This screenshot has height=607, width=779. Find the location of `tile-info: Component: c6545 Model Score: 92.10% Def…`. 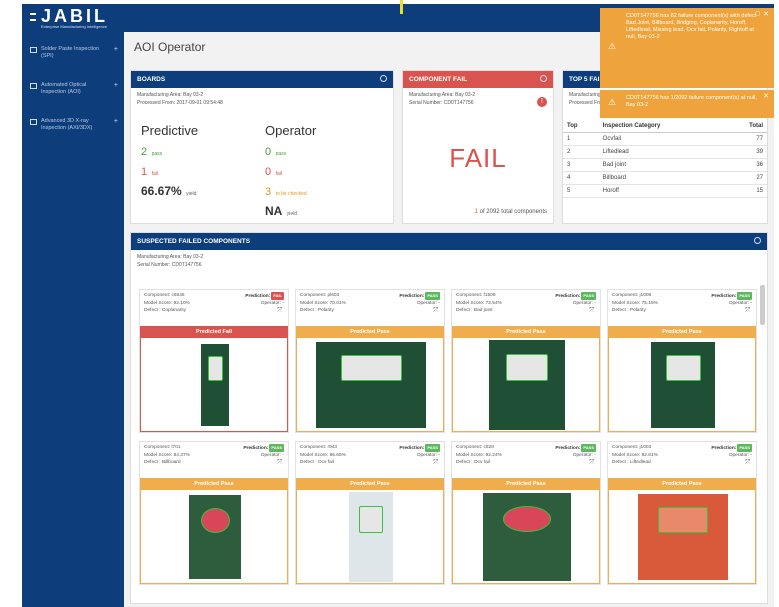

tile-info: Component: c6545 Model Score: 92.10% Def… is located at coordinates (214, 308).